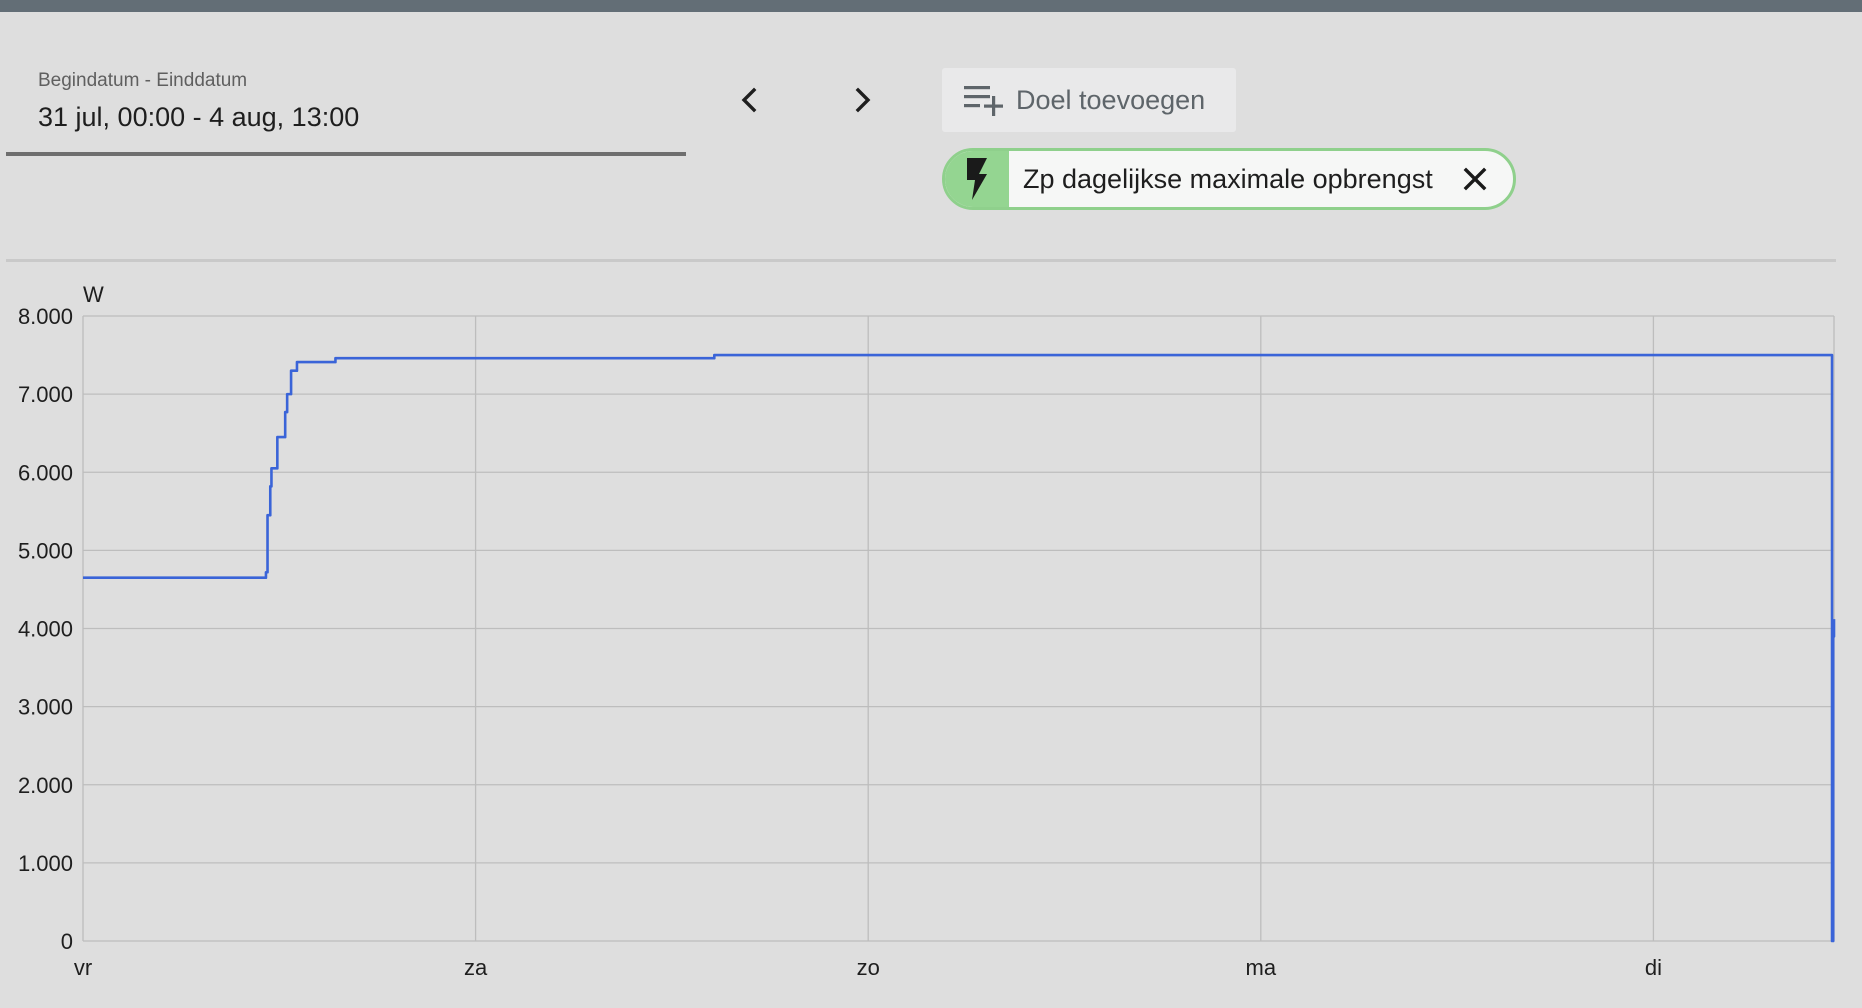 The image size is (1862, 1008). I want to click on y-tick-label: 1.000, so click(45, 863).